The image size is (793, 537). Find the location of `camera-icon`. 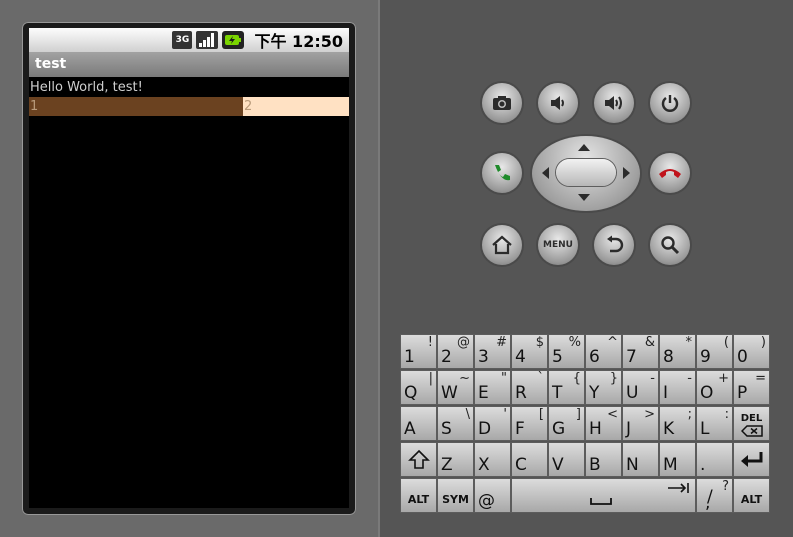

camera-icon is located at coordinates (502, 103).